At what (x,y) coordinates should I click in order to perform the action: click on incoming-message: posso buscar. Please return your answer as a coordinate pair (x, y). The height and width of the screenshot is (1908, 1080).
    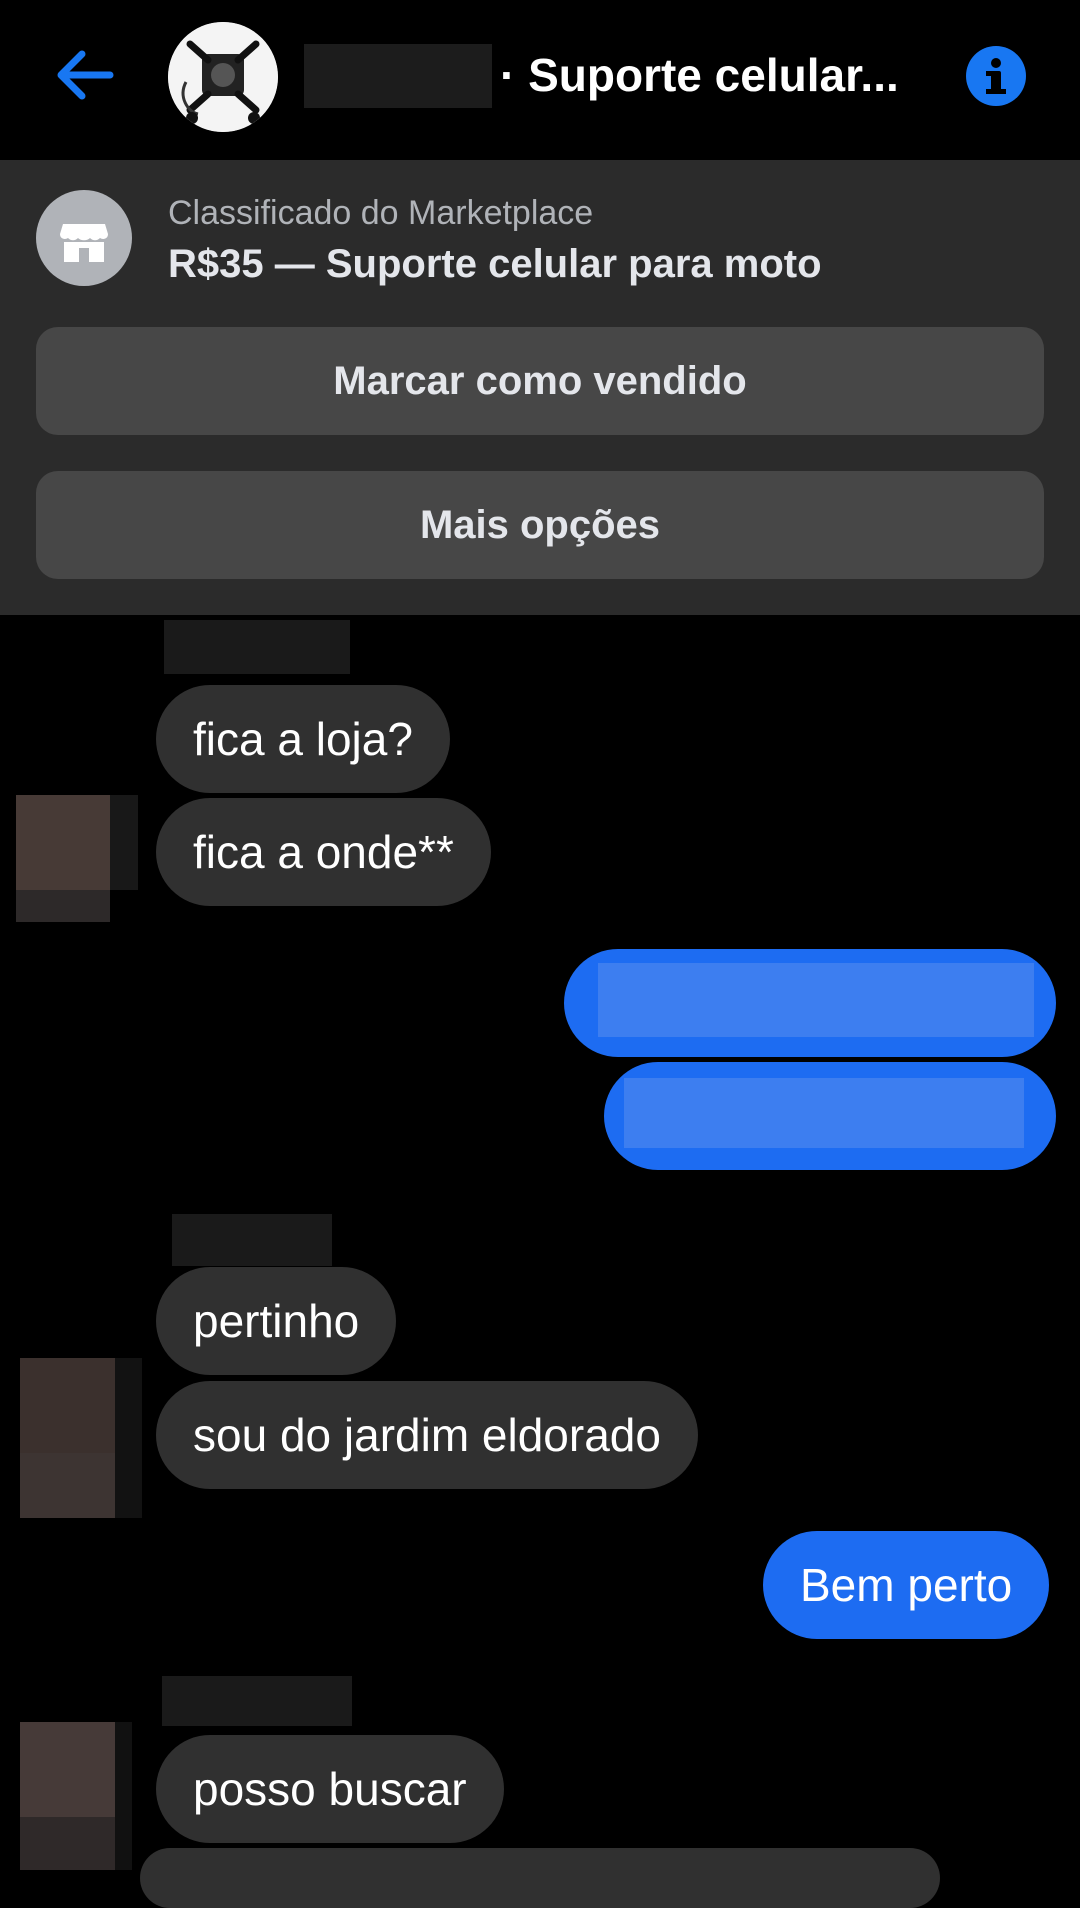
    Looking at the image, I should click on (330, 1789).